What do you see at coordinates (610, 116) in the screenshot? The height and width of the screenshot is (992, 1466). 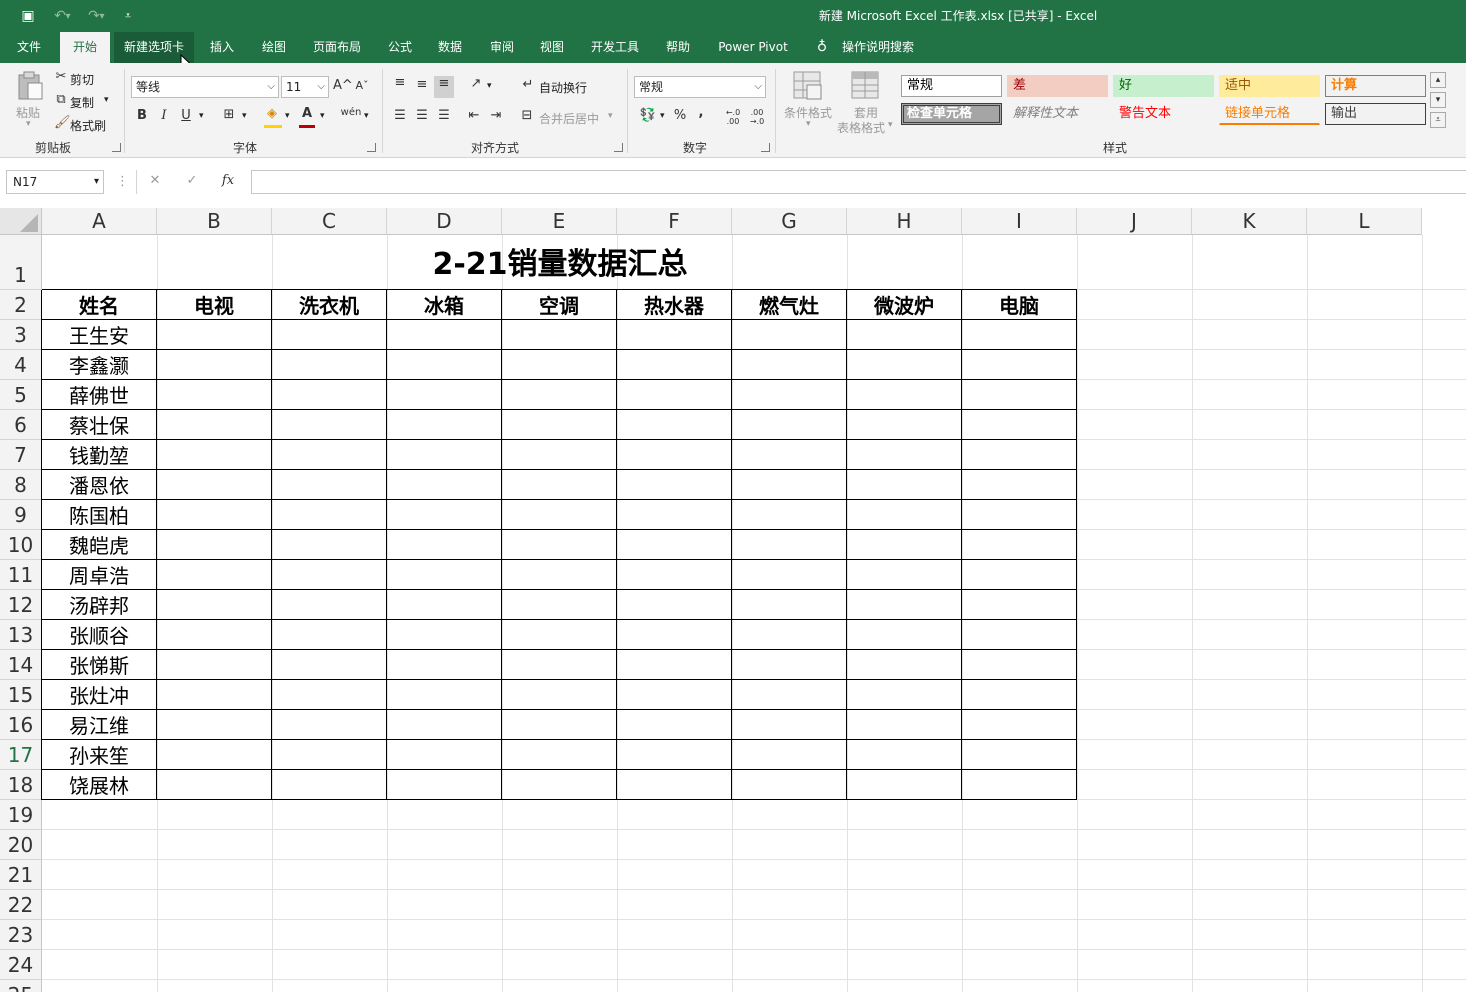 I see `merge-dropdown-icon: ▾` at bounding box center [610, 116].